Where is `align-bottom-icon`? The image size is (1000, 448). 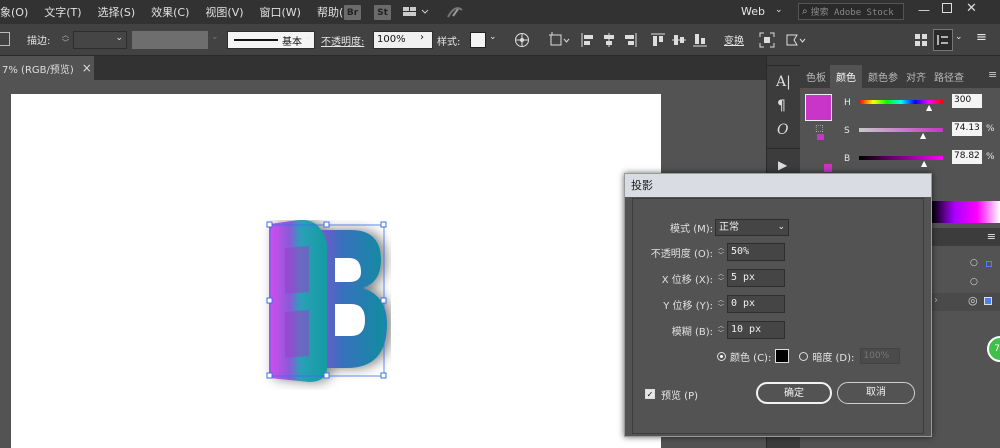 align-bottom-icon is located at coordinates (700, 40).